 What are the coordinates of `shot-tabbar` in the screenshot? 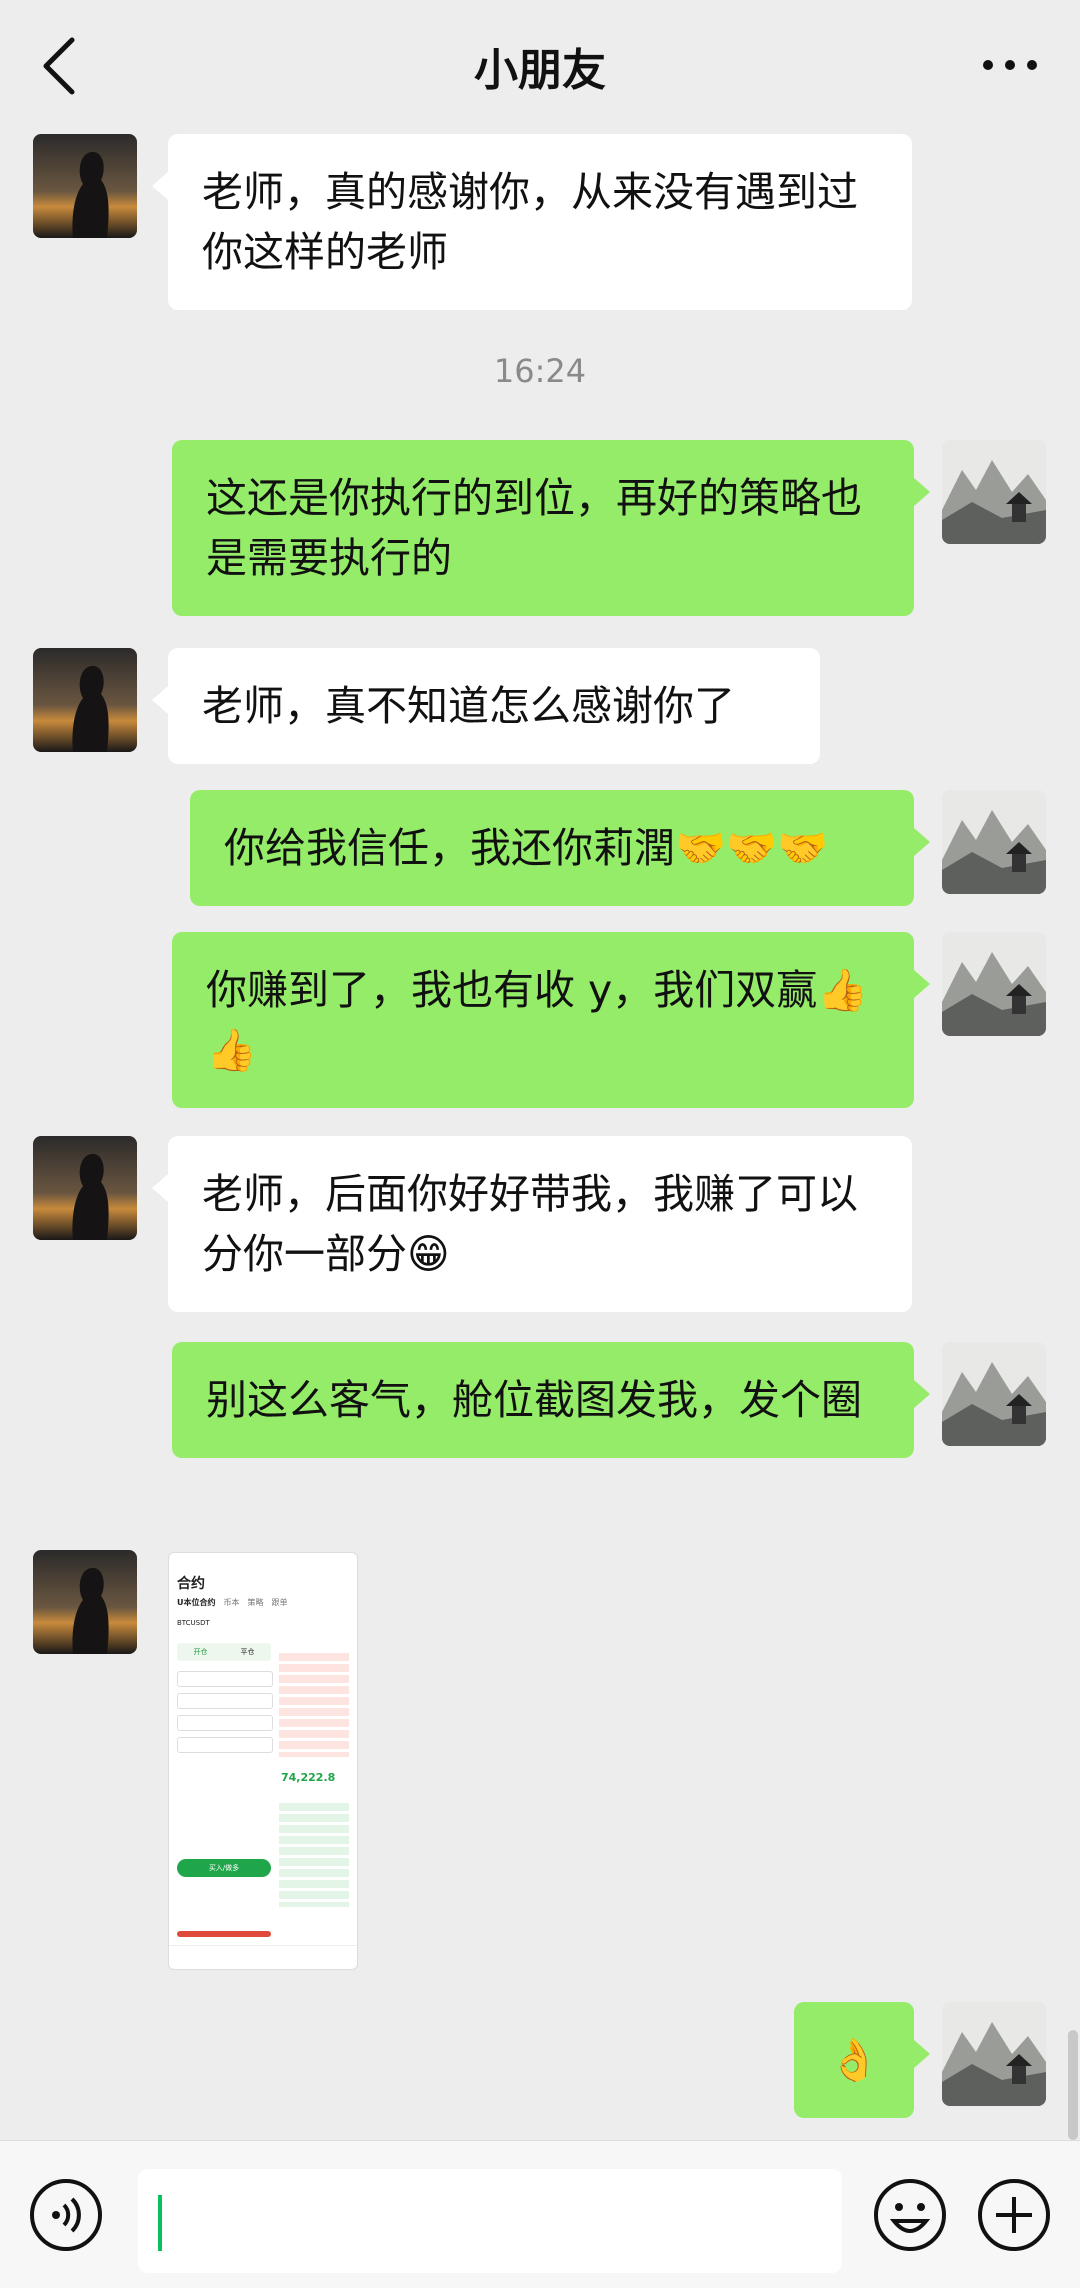 It's located at (263, 1957).